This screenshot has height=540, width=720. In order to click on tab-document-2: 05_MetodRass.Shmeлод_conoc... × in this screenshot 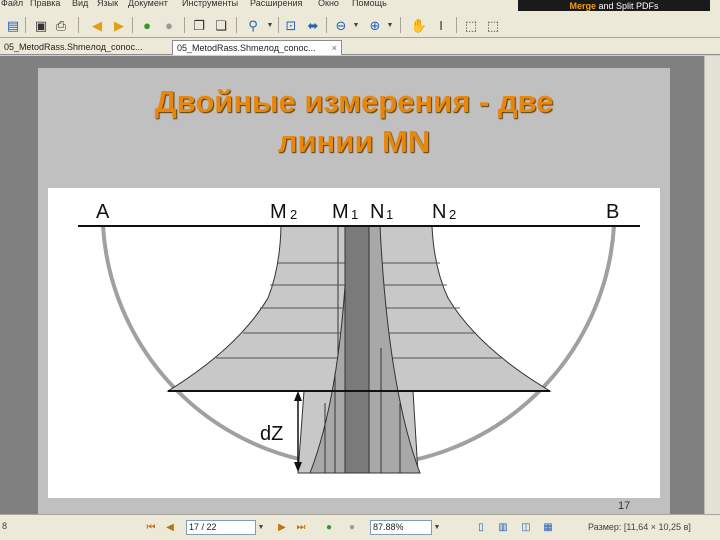, I will do `click(257, 47)`.